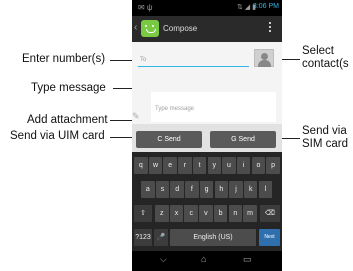 The height and width of the screenshot is (271, 353). What do you see at coordinates (155, 165) in the screenshot?
I see `key-w: w` at bounding box center [155, 165].